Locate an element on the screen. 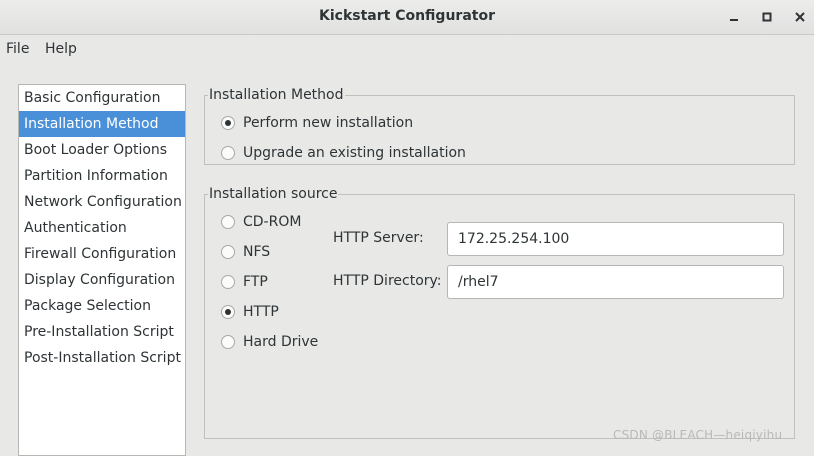  radio-upgrade-existing-installation: Upgrade an existing installation is located at coordinates (343, 153).